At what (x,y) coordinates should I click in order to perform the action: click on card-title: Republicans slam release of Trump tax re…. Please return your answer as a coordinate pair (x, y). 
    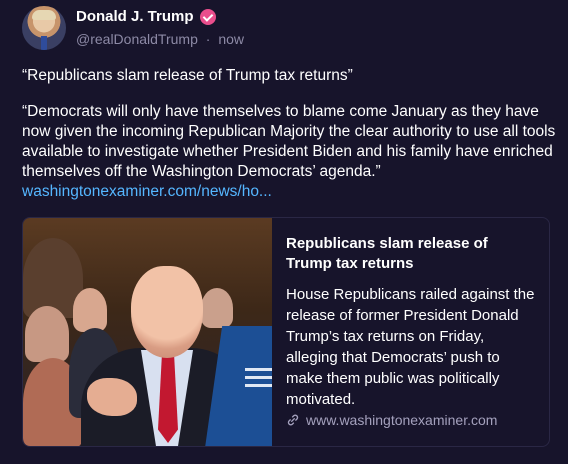
    Looking at the image, I should click on (411, 254).